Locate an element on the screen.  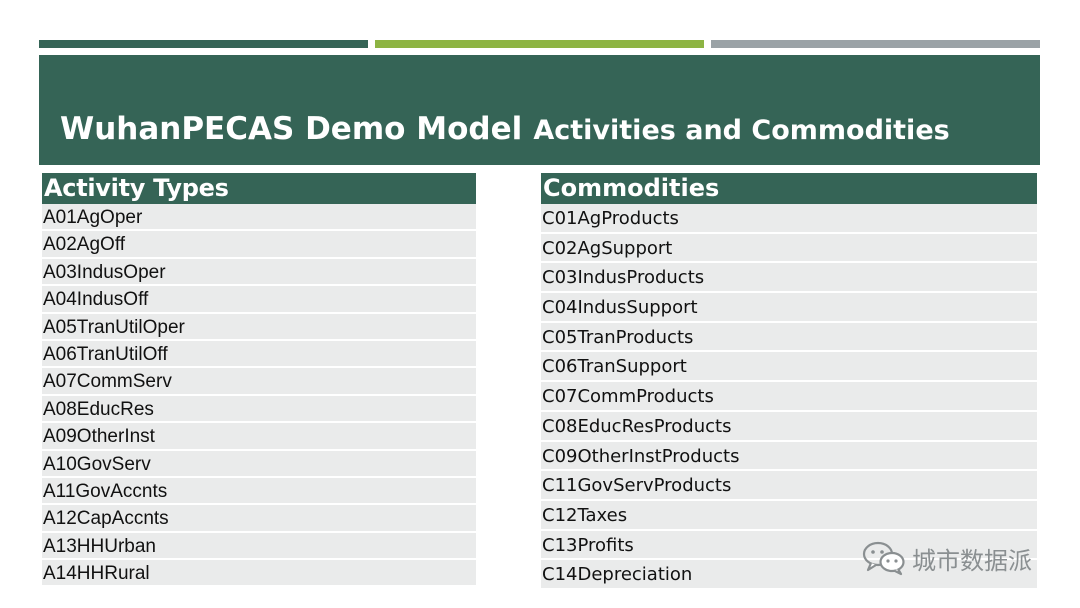
commodity-row: C05TranProducts is located at coordinates (789, 337).